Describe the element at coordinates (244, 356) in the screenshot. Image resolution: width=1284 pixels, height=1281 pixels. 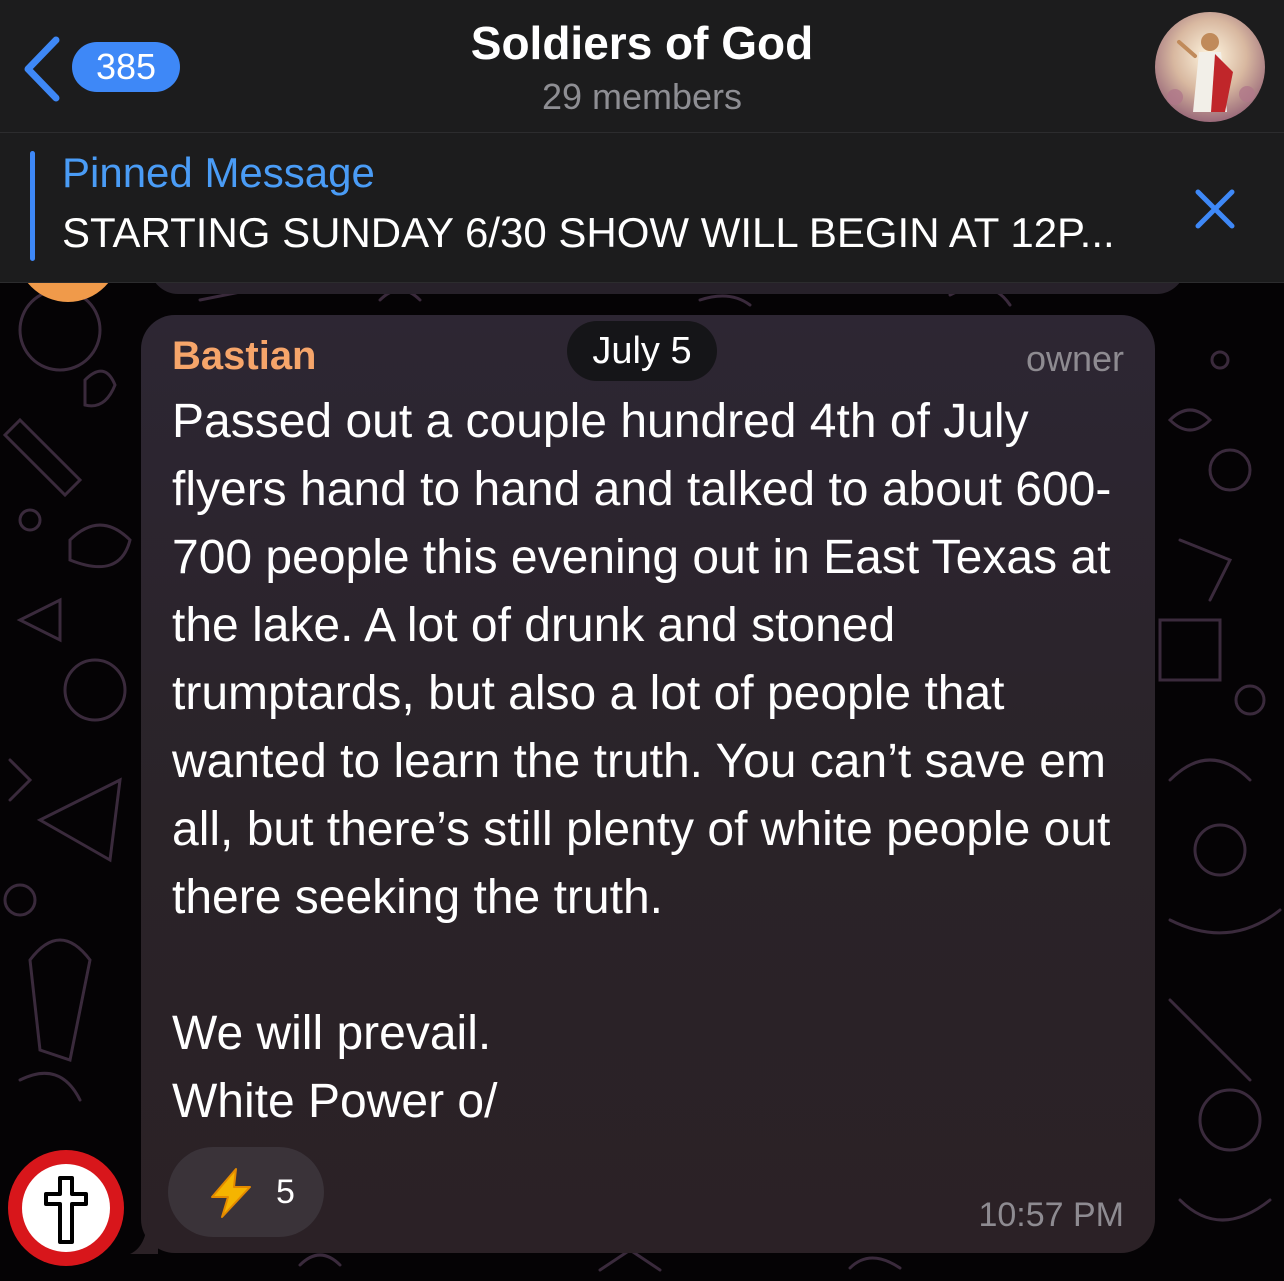
I see `sender-name: Bastian` at that location.